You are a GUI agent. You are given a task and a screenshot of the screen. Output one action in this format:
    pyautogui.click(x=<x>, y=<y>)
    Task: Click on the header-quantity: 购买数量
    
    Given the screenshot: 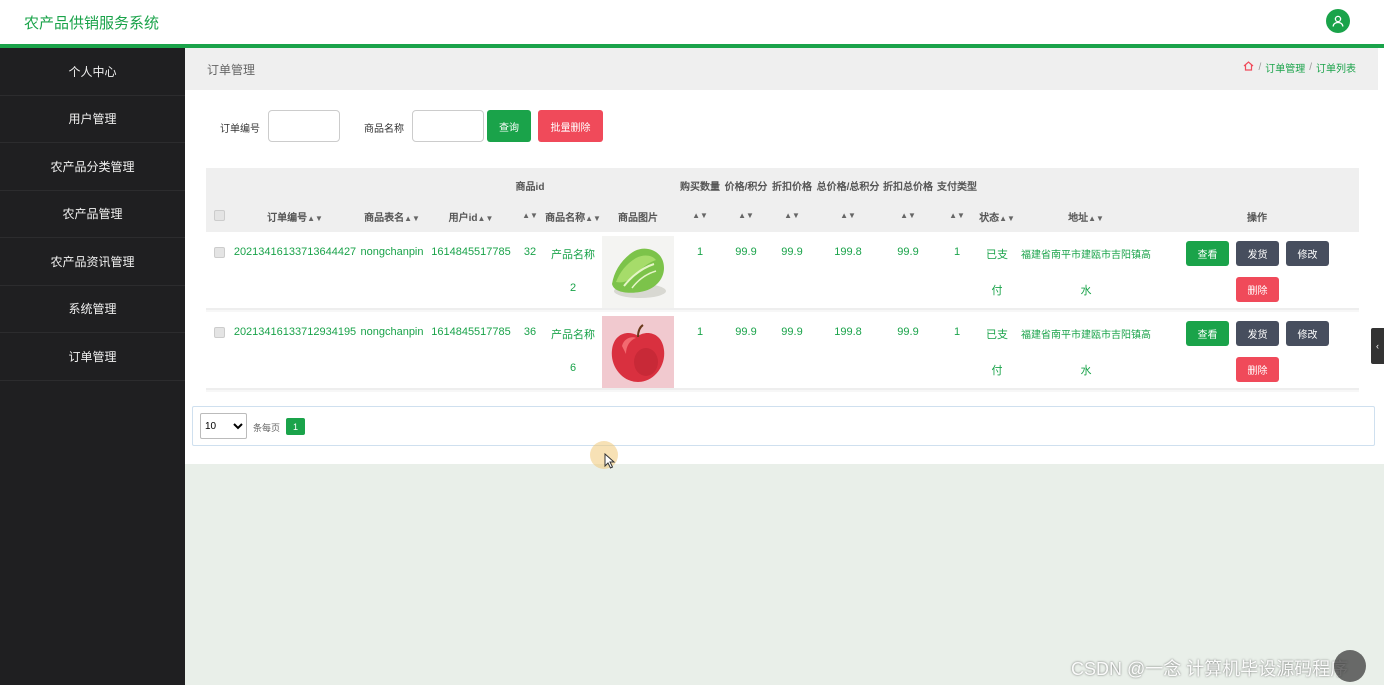 What is the action you would take?
    pyautogui.click(x=700, y=187)
    